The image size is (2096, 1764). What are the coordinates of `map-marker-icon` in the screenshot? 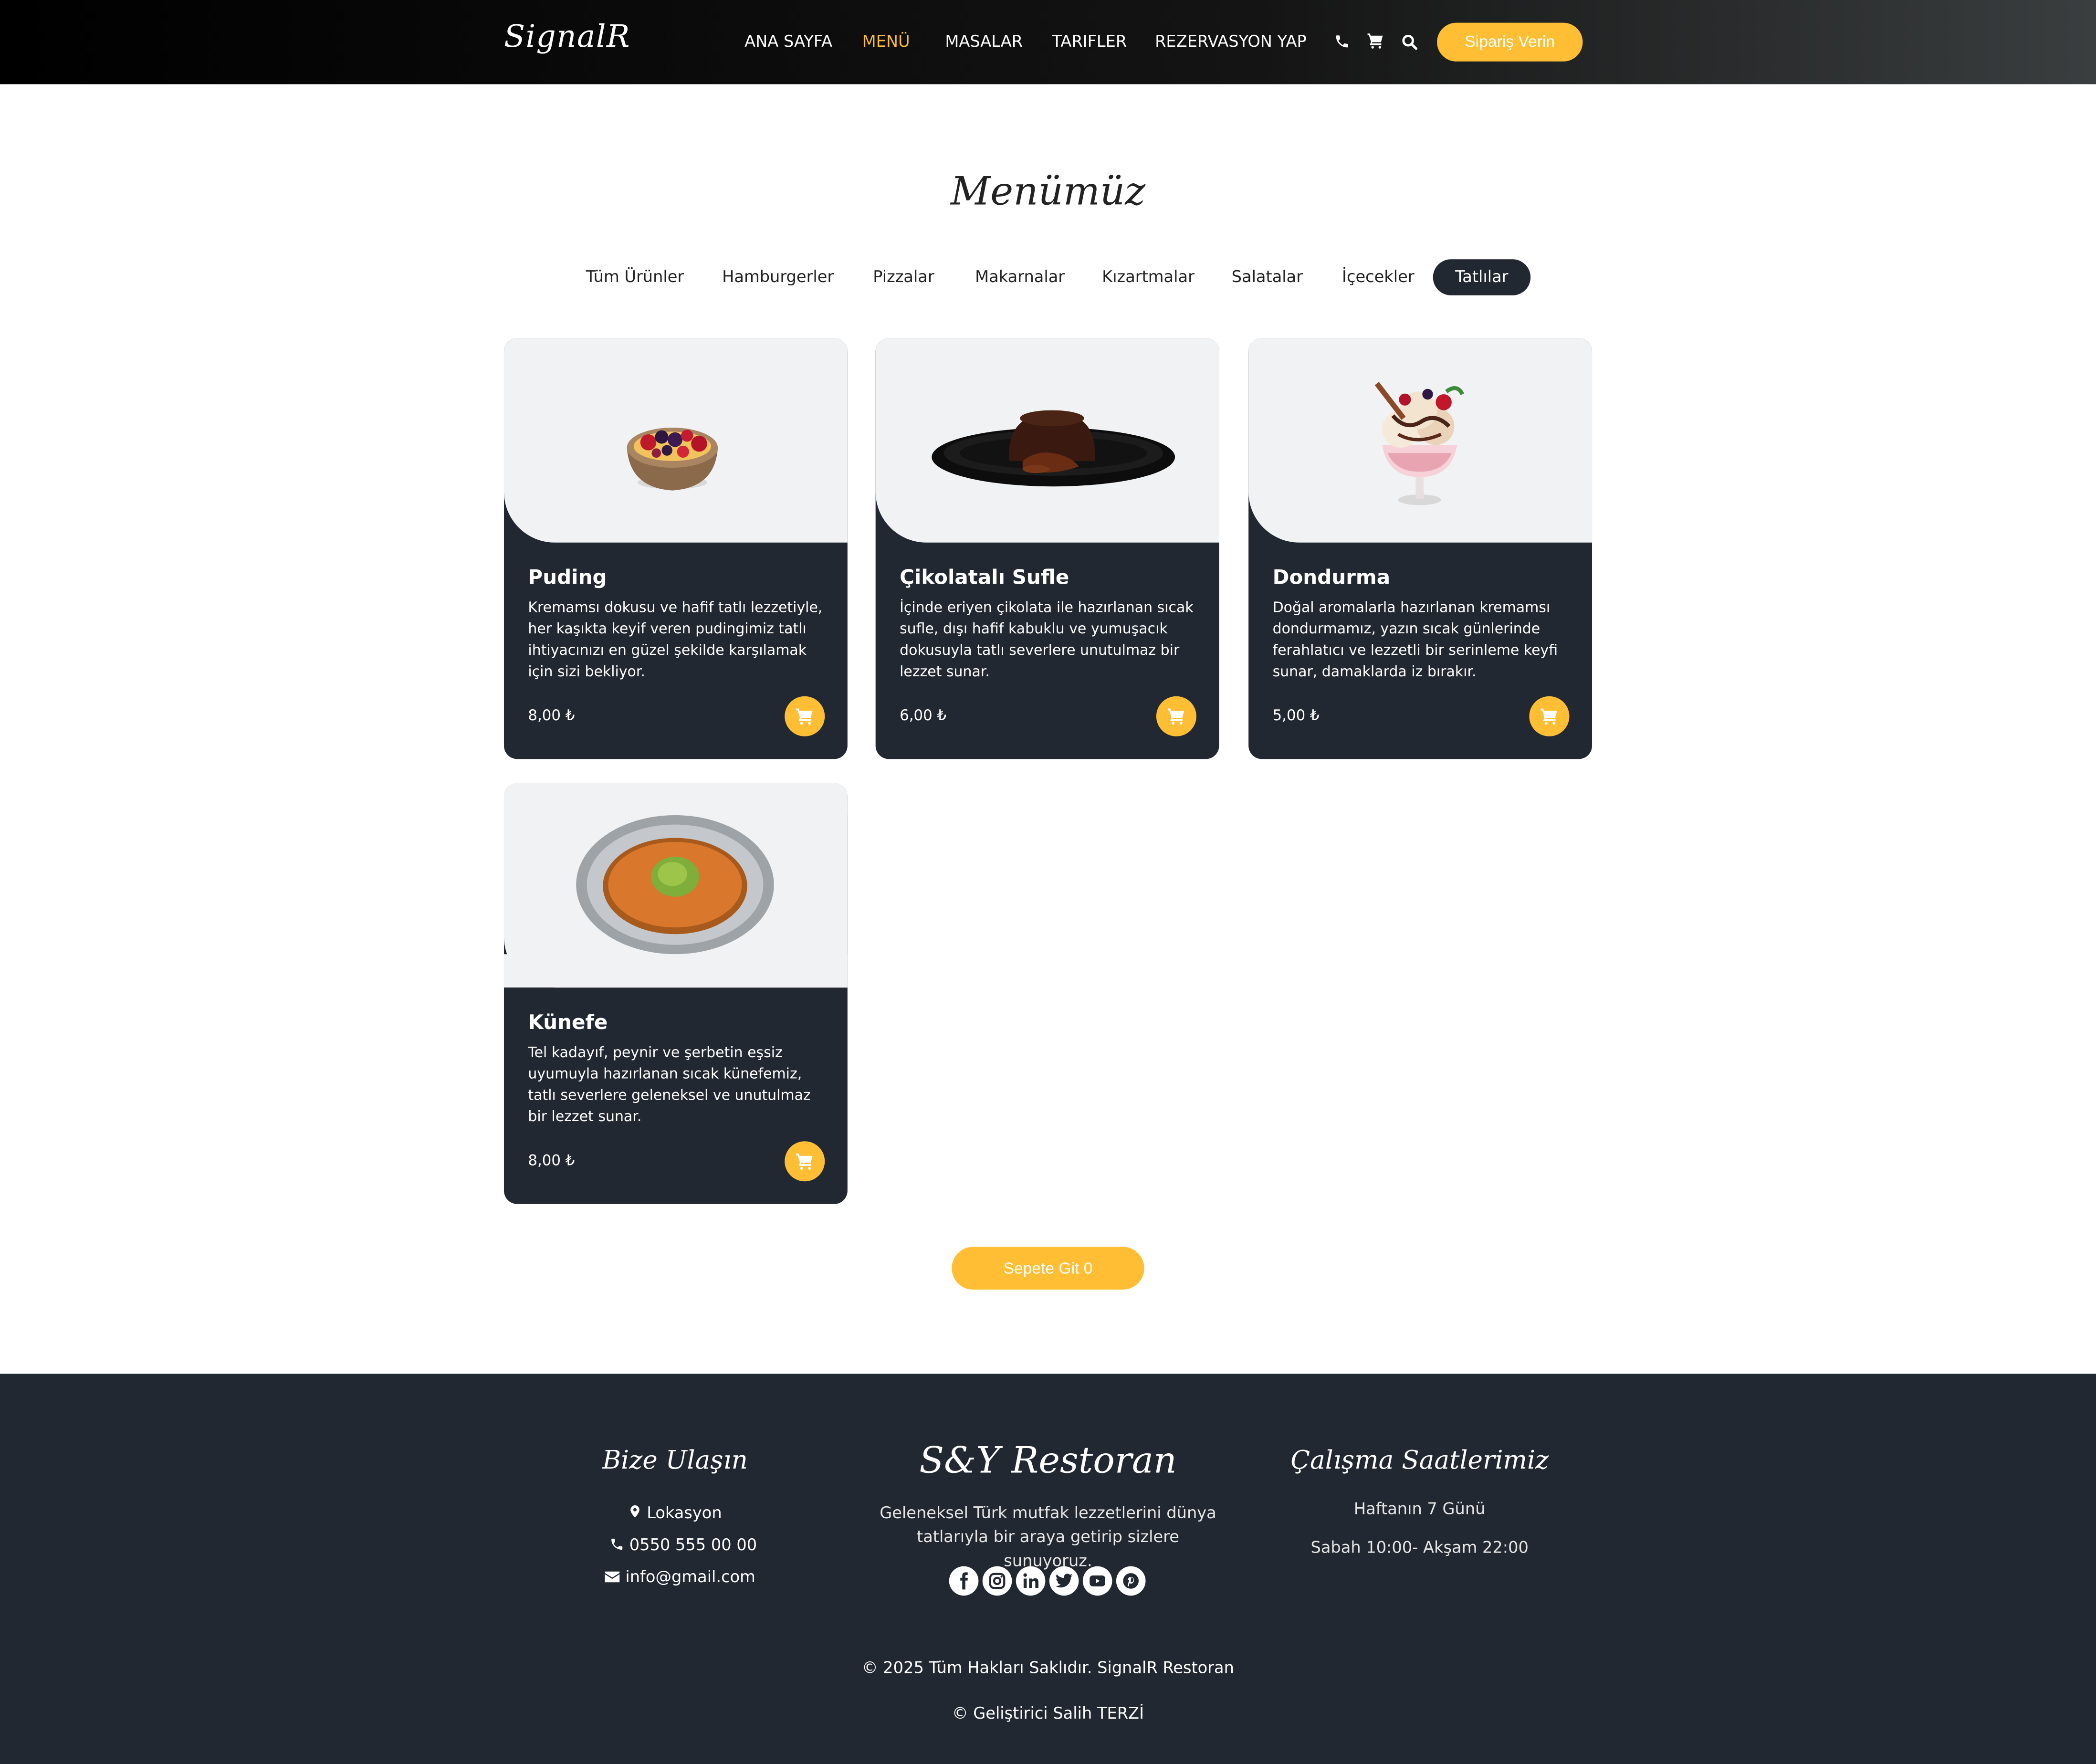 It's located at (634, 1512).